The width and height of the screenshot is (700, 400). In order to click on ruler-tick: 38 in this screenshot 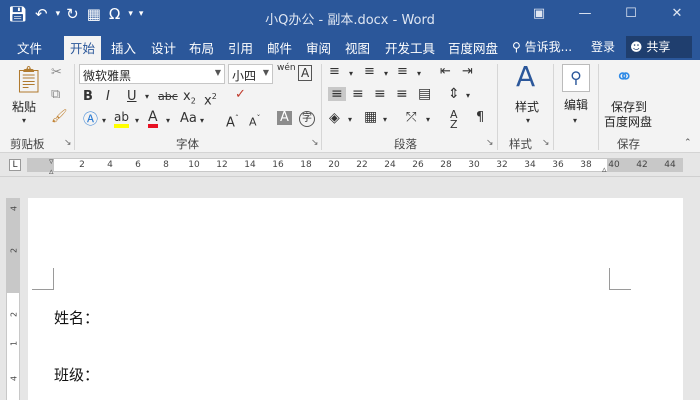, I will do `click(586, 165)`.